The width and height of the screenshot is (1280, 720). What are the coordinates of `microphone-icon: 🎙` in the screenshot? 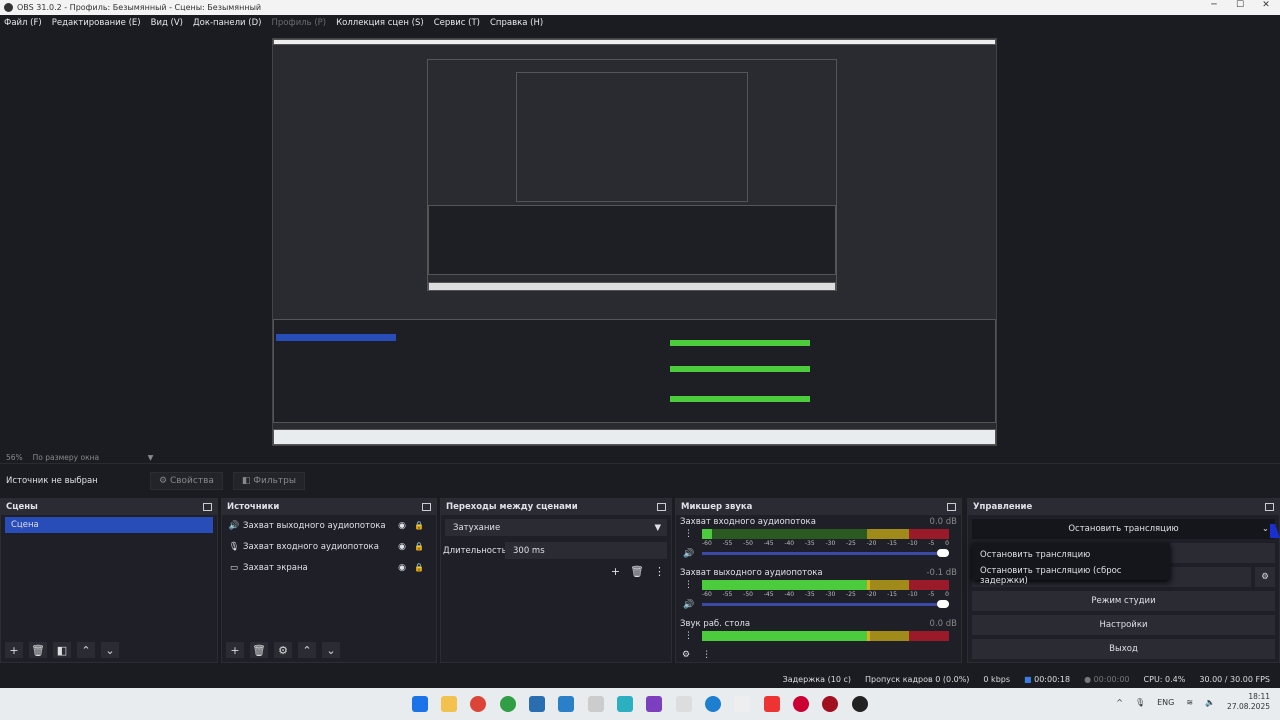 It's located at (1140, 702).